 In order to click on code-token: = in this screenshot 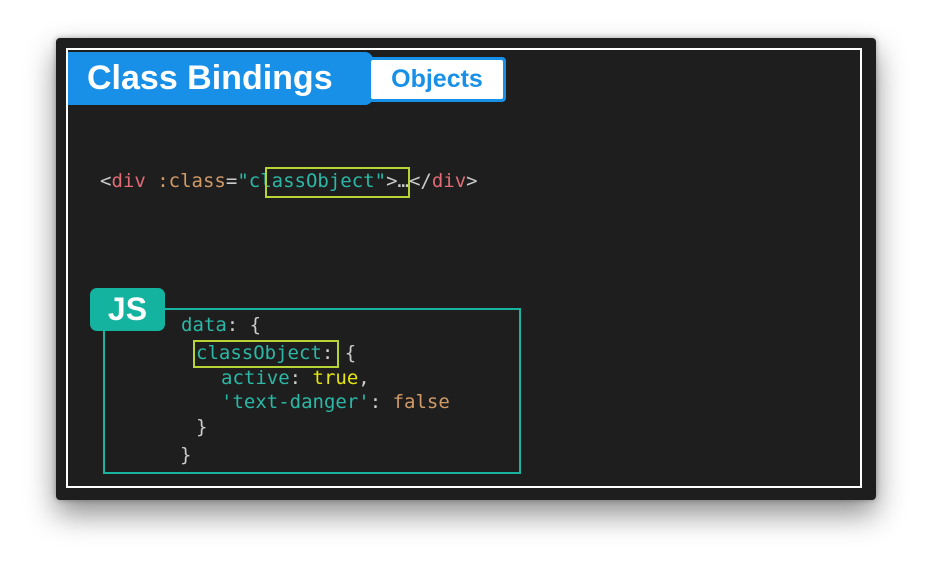, I will do `click(231, 181)`.